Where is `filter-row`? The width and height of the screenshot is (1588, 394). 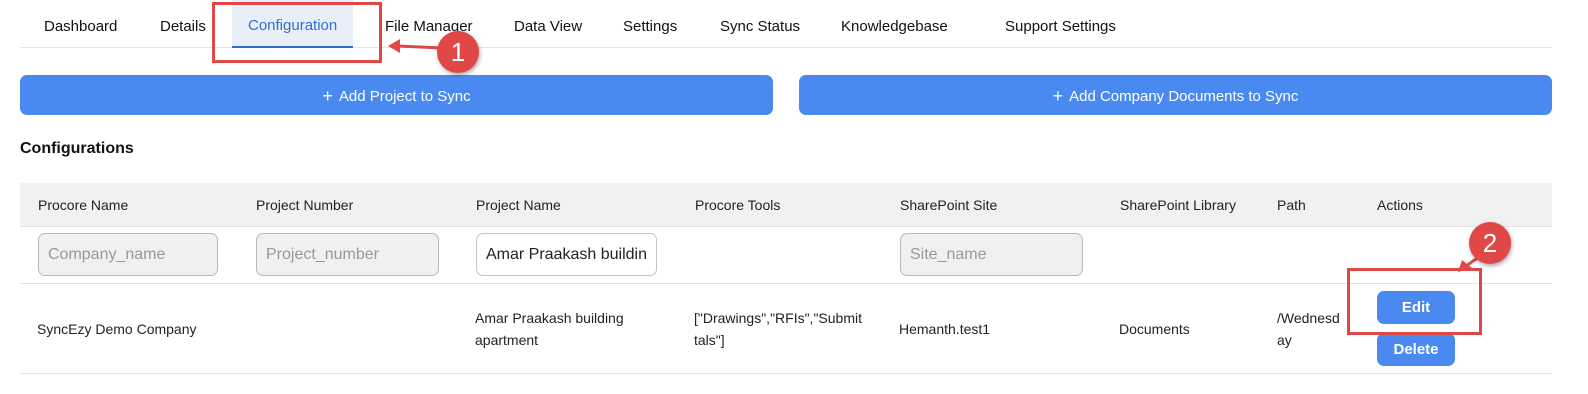
filter-row is located at coordinates (786, 255).